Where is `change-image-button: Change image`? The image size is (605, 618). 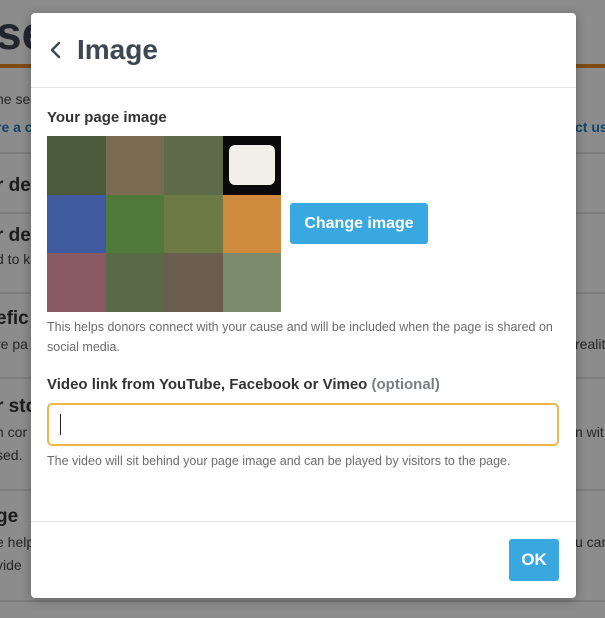
change-image-button: Change image is located at coordinates (359, 223).